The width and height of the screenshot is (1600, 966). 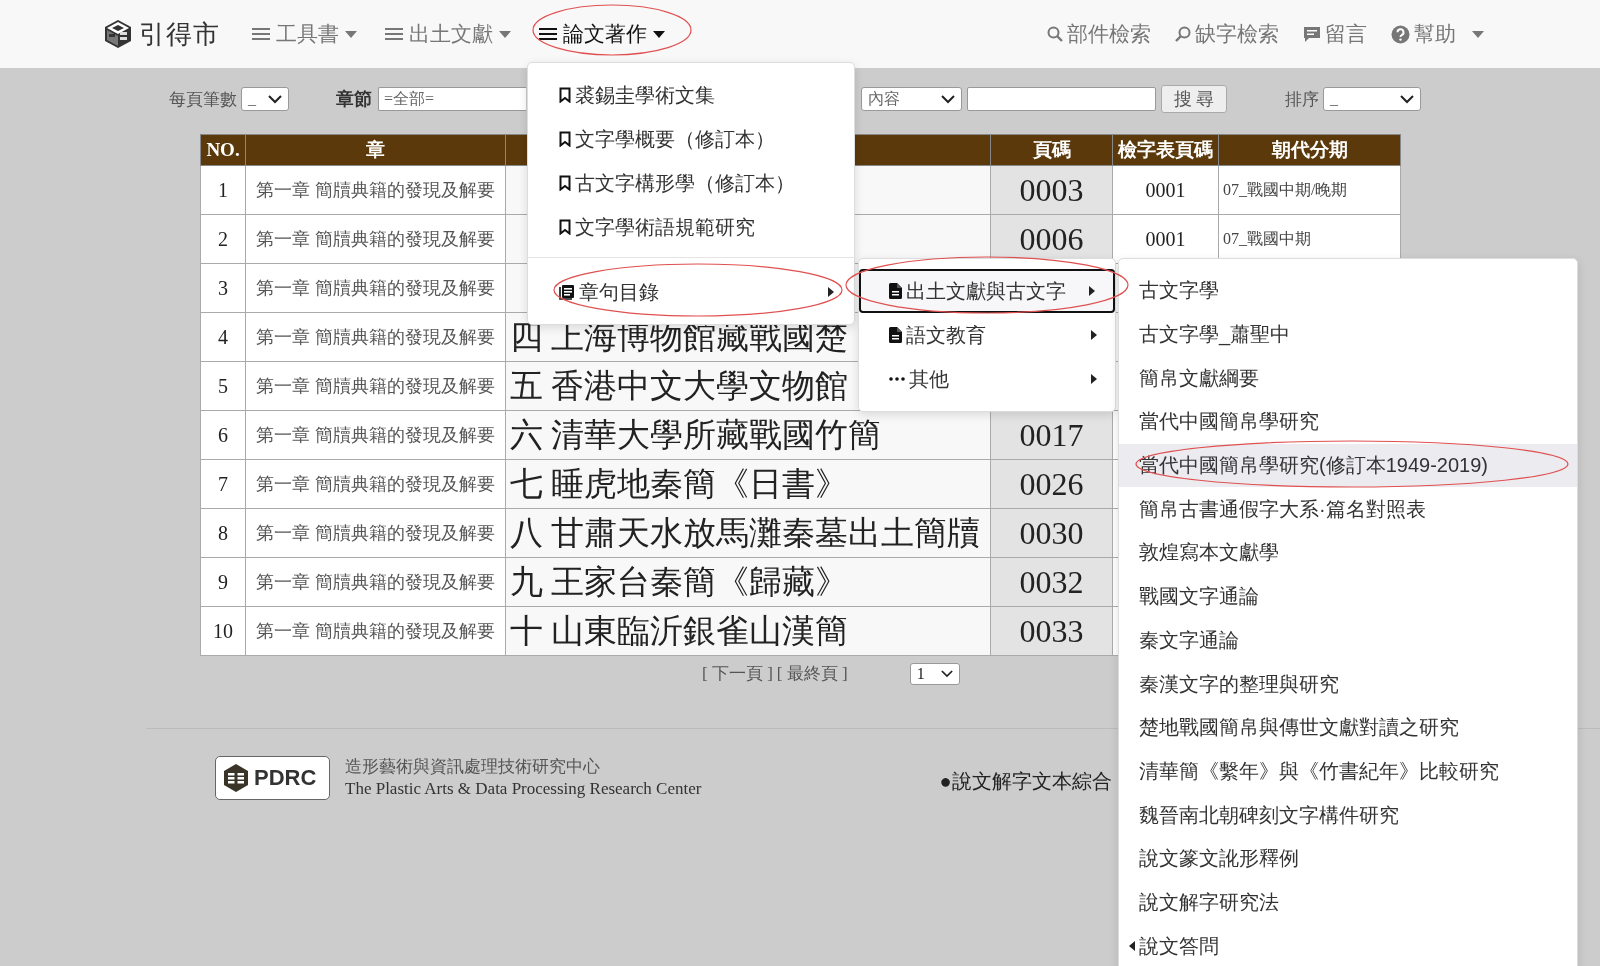 I want to click on table-cell: 4, so click(x=223, y=337).